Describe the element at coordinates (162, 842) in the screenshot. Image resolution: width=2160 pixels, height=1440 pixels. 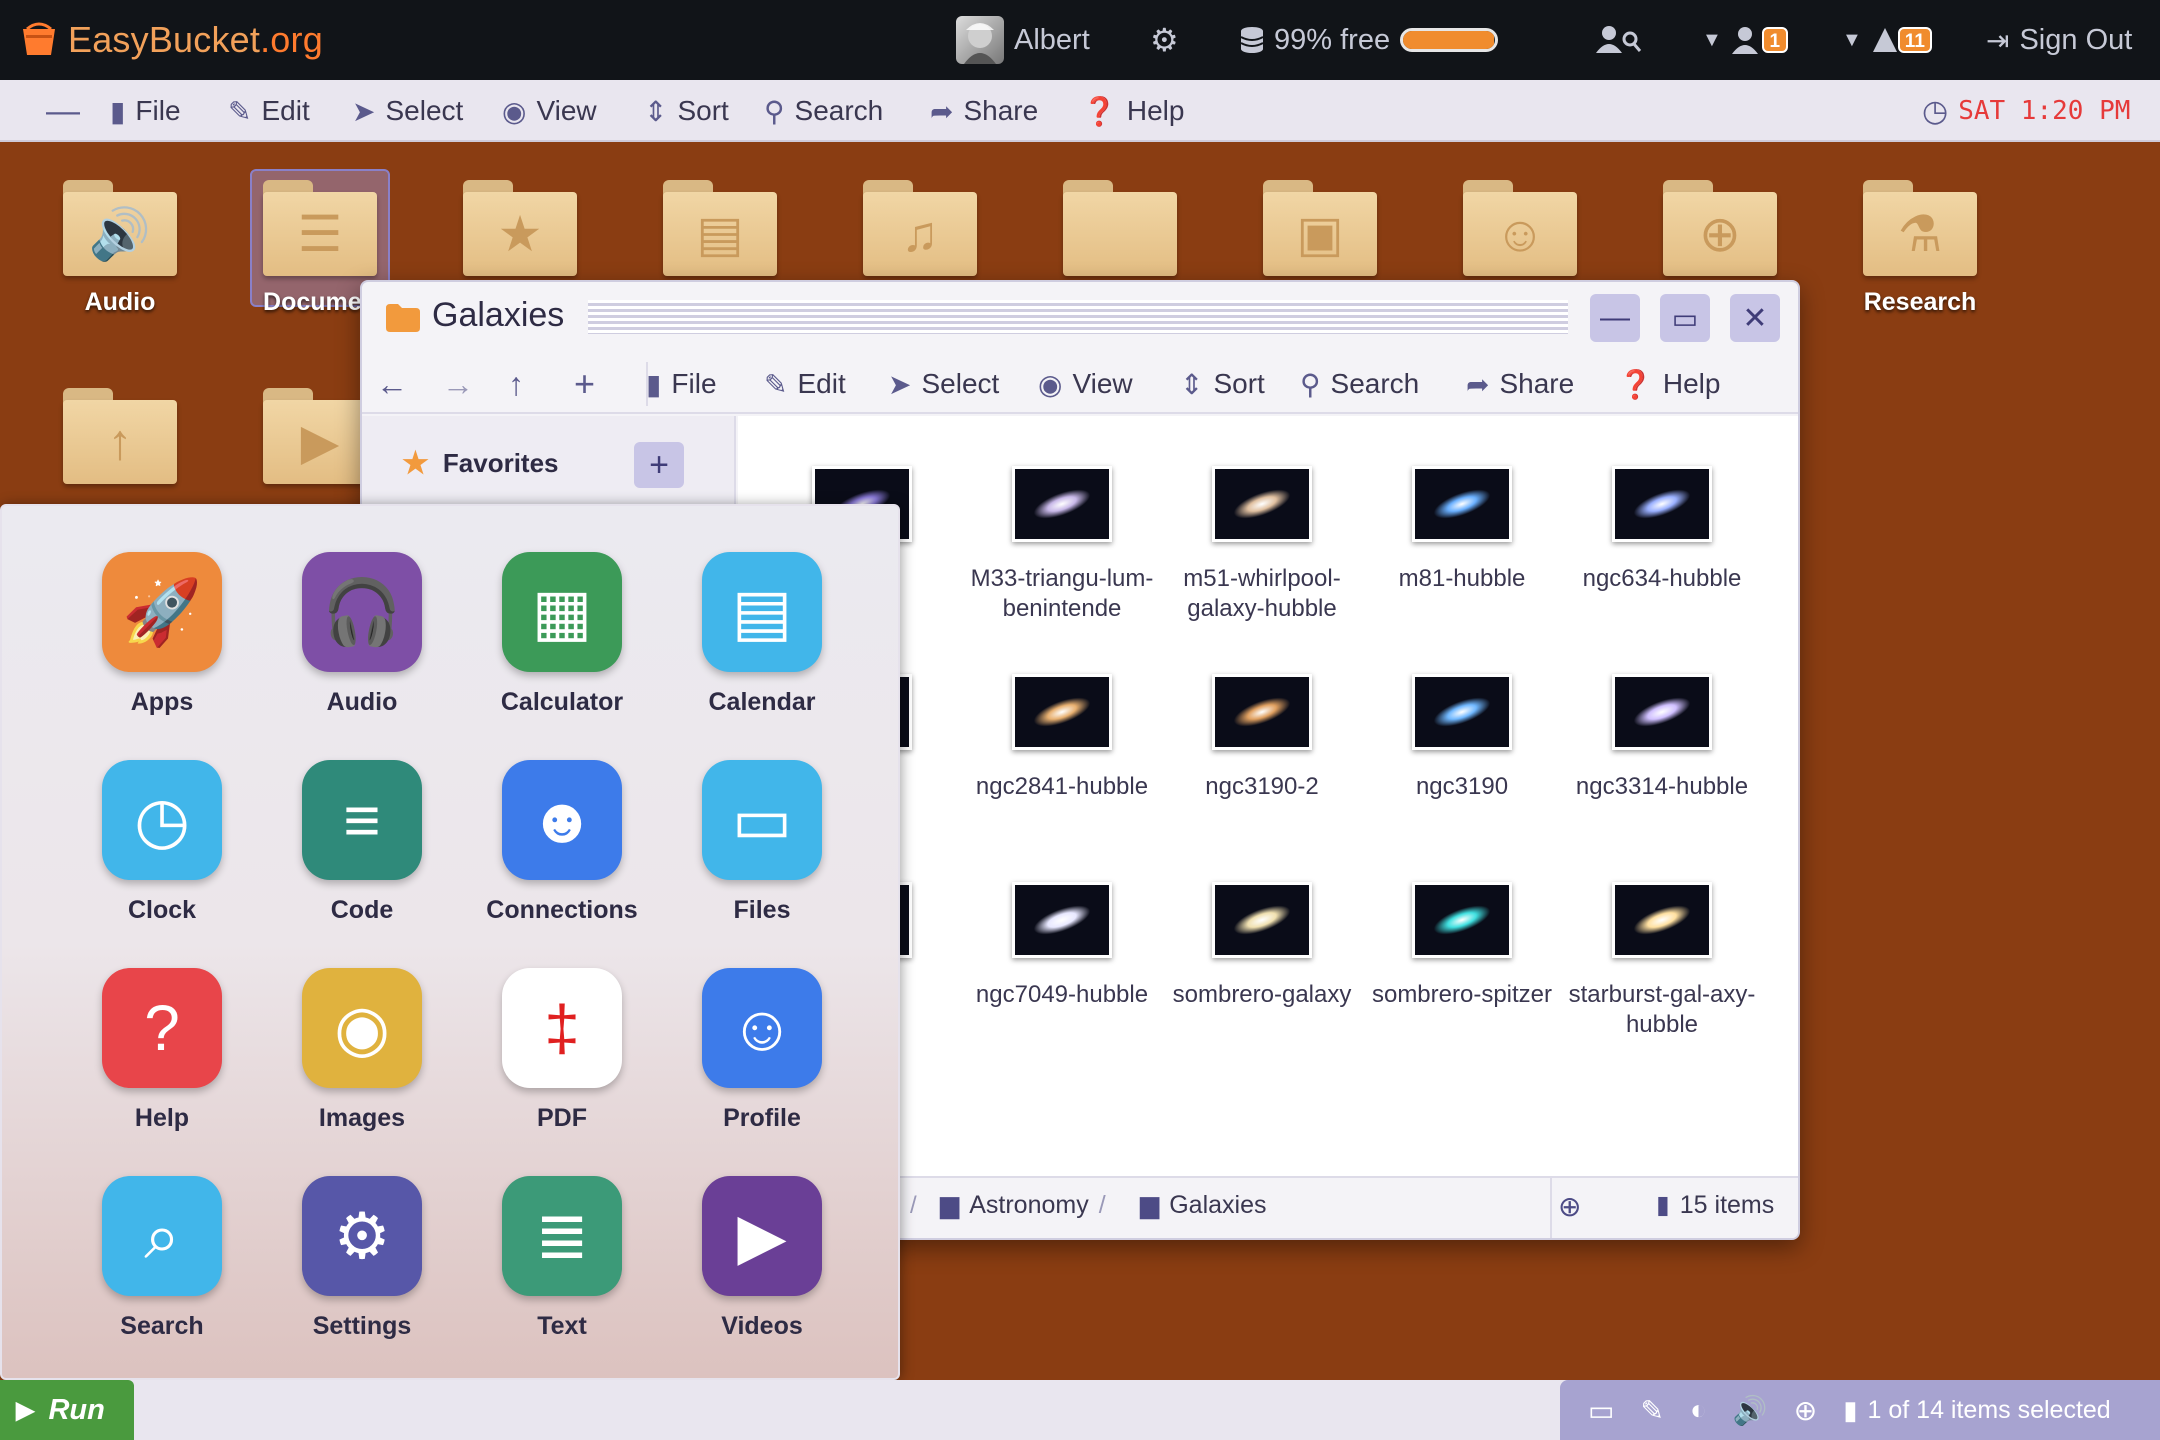
I see `app-clock: ◷ Clock` at that location.